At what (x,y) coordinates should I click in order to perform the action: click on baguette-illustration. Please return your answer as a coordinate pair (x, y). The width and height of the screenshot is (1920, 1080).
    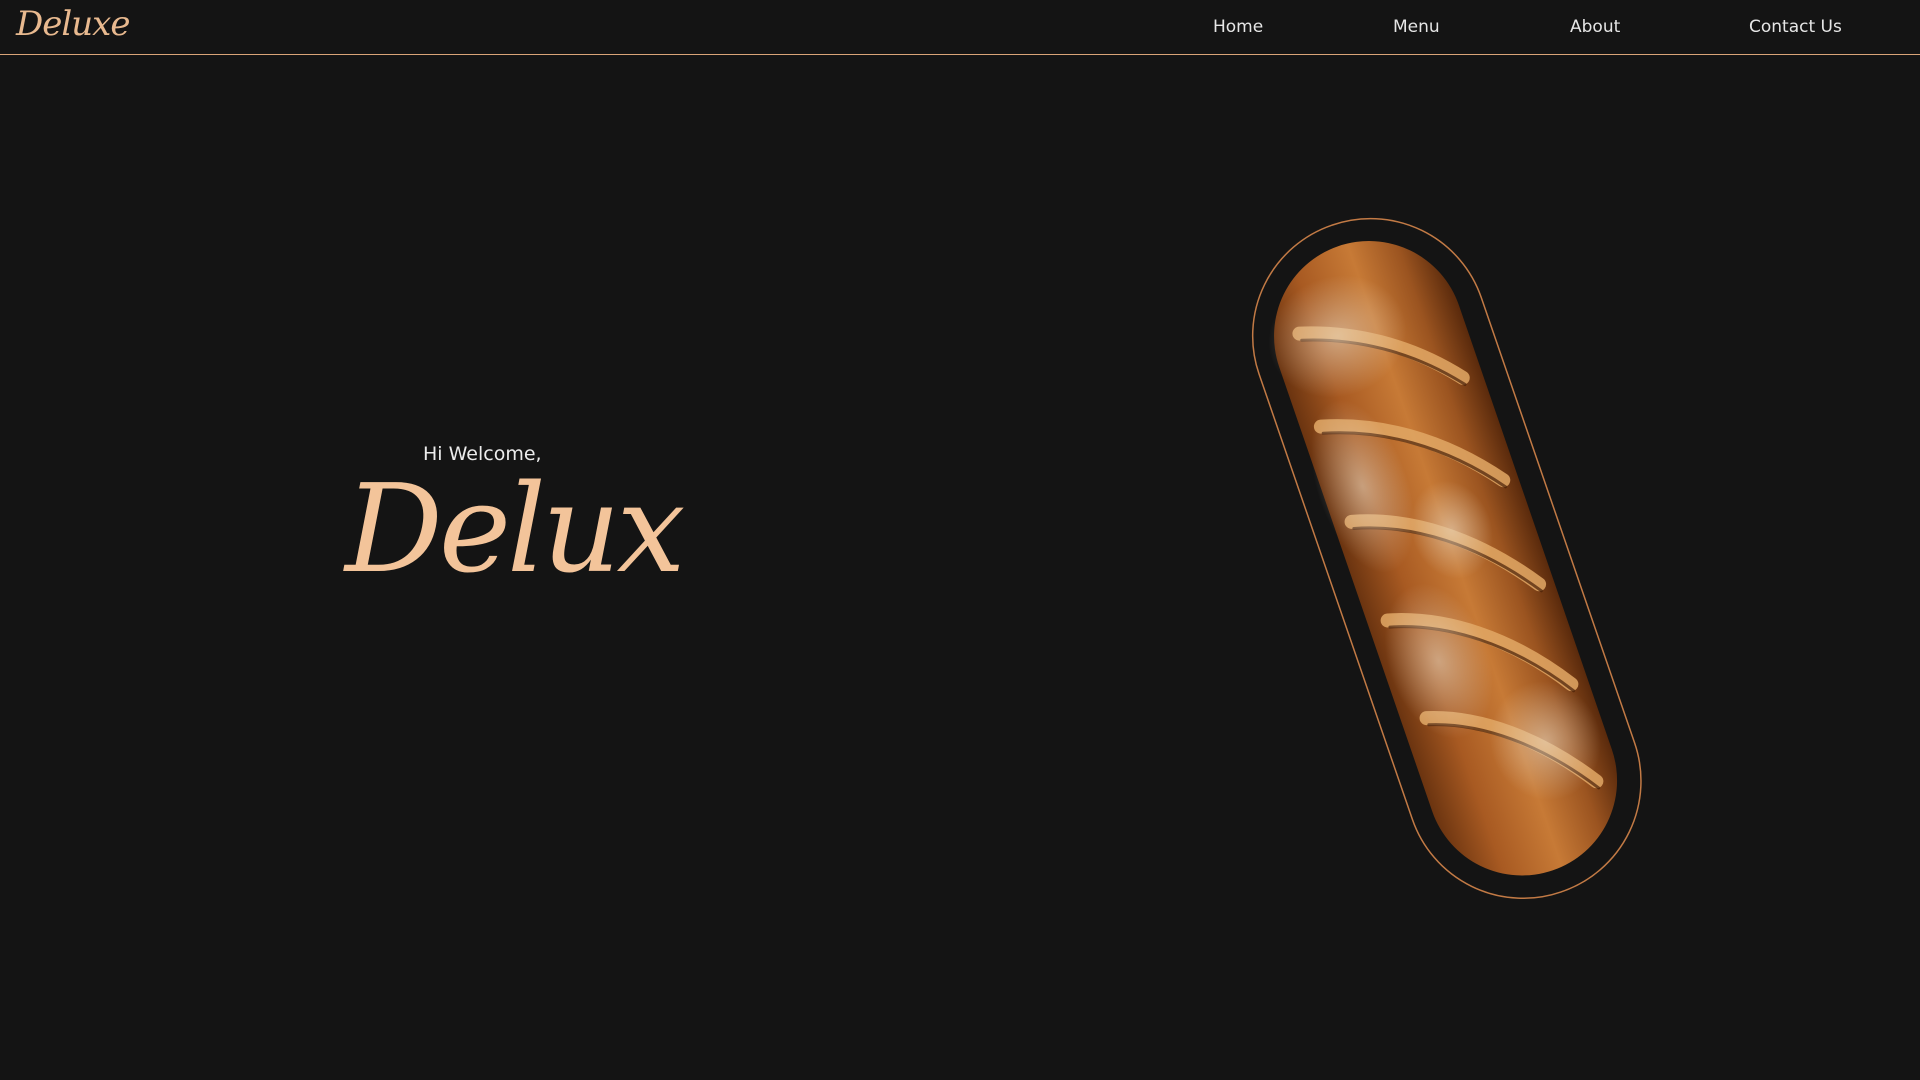
    Looking at the image, I should click on (1446, 558).